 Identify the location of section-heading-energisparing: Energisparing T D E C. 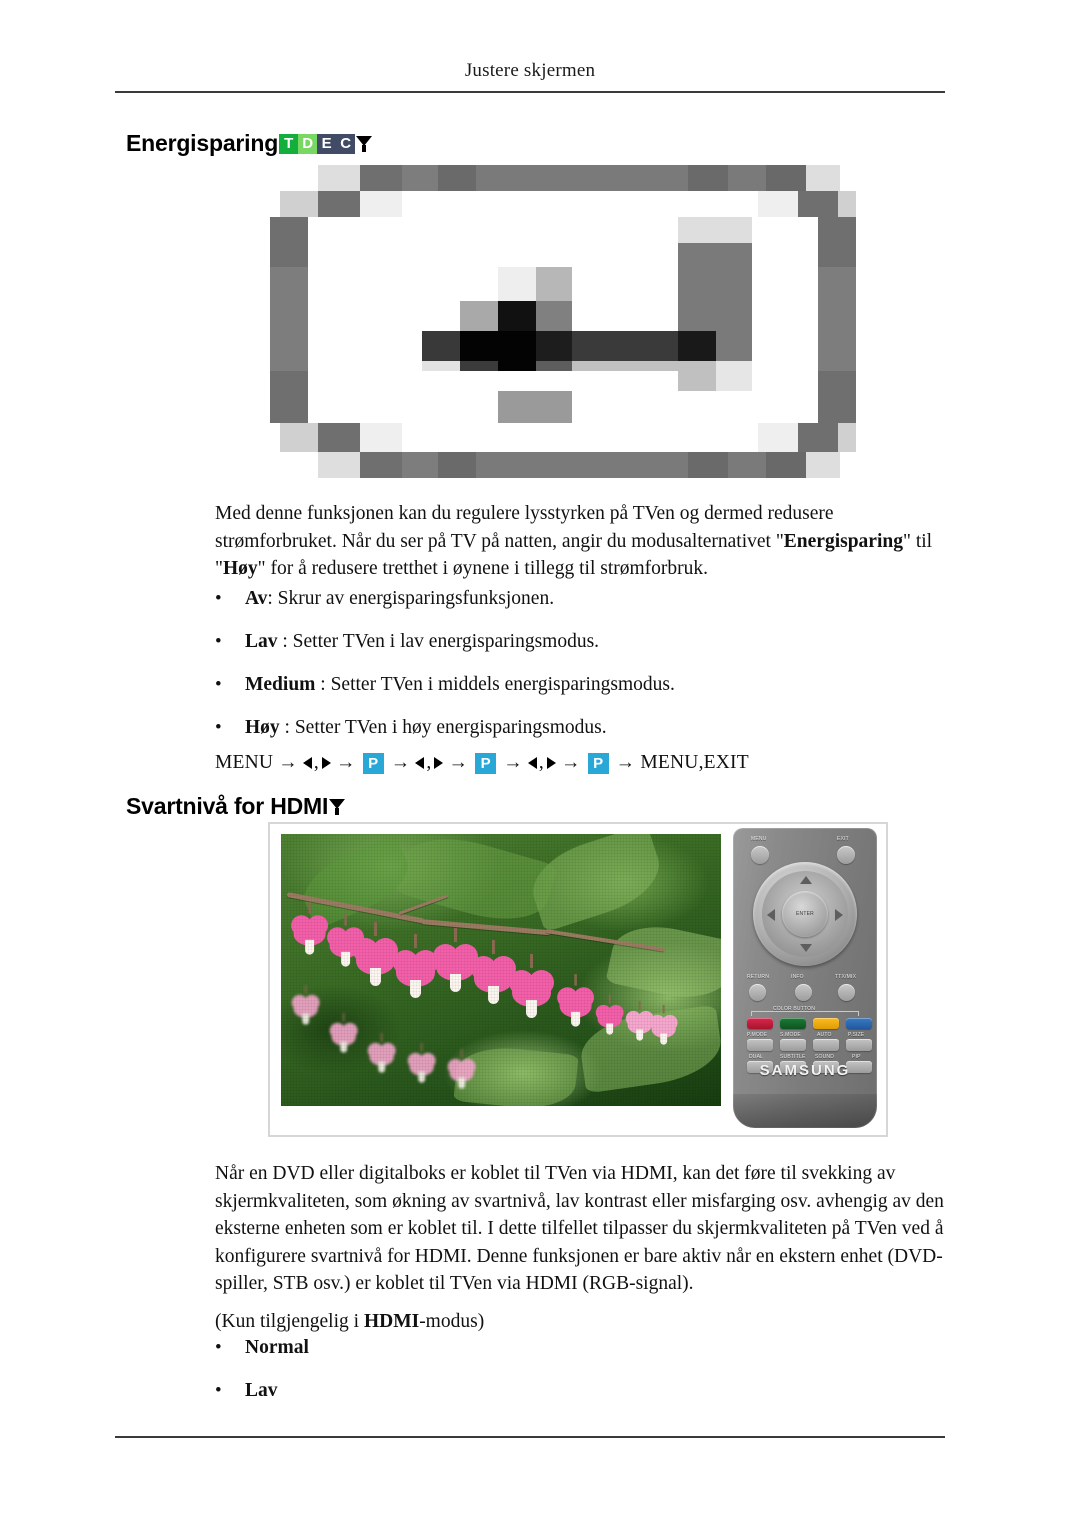
(249, 143).